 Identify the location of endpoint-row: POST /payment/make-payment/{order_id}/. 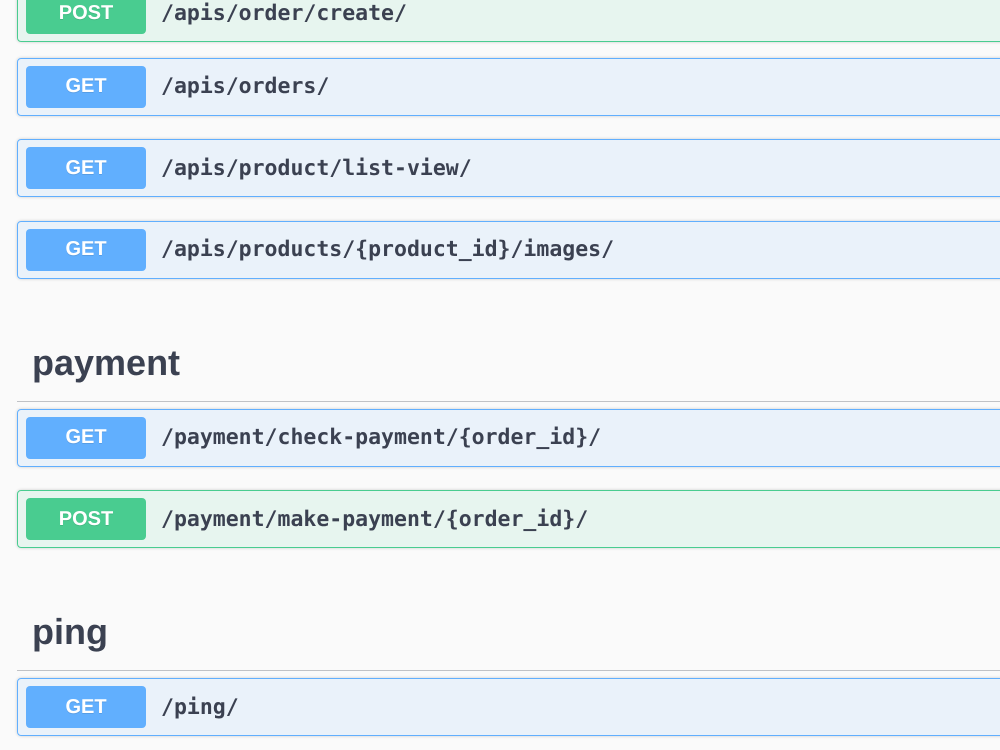
(508, 519).